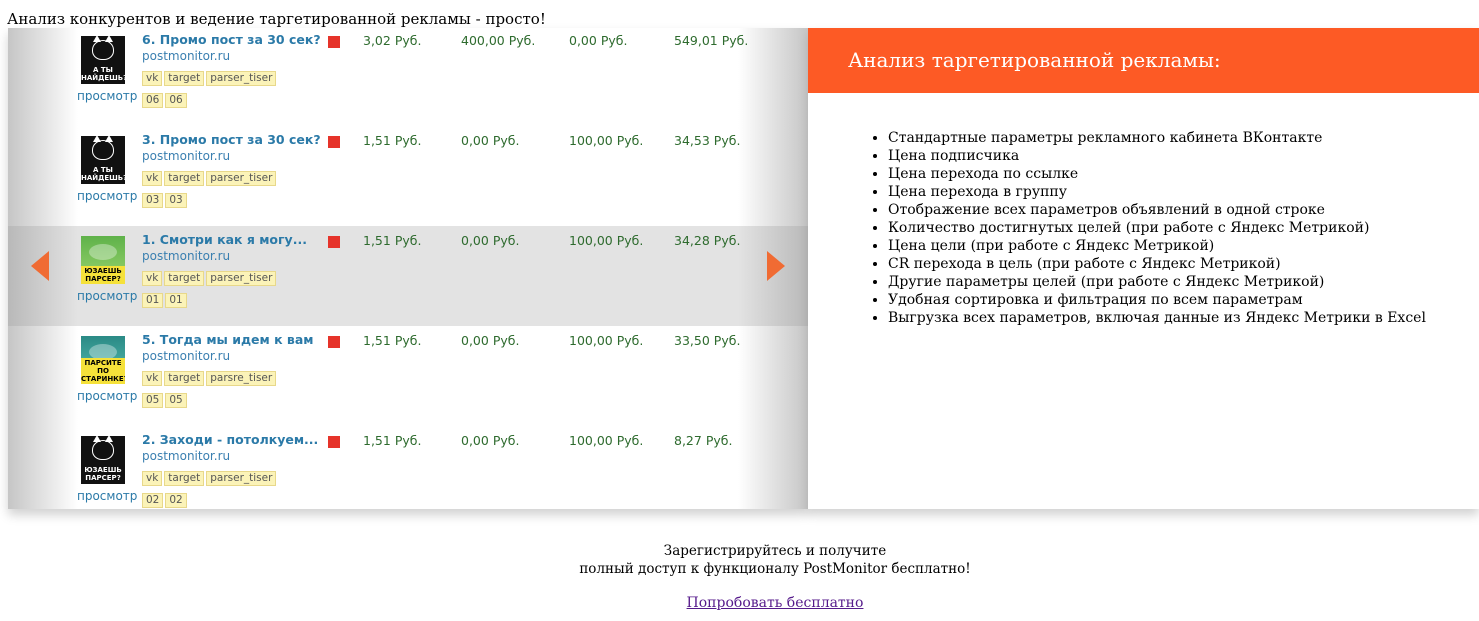  What do you see at coordinates (776, 266) in the screenshot?
I see `chevron-right-icon` at bounding box center [776, 266].